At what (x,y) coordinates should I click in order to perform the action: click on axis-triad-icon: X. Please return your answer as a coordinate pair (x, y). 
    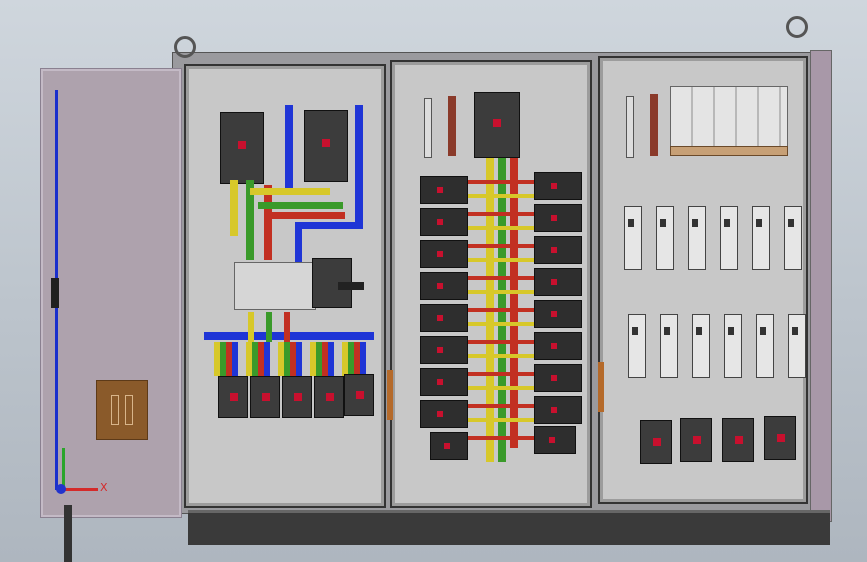
    Looking at the image, I should click on (82, 478).